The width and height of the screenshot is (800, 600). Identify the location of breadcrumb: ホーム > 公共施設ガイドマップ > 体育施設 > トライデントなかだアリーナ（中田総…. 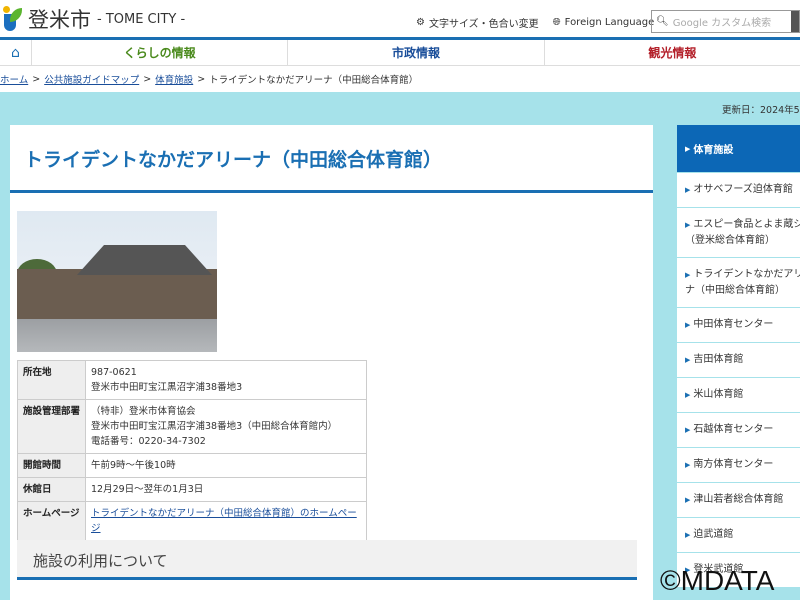
(209, 79).